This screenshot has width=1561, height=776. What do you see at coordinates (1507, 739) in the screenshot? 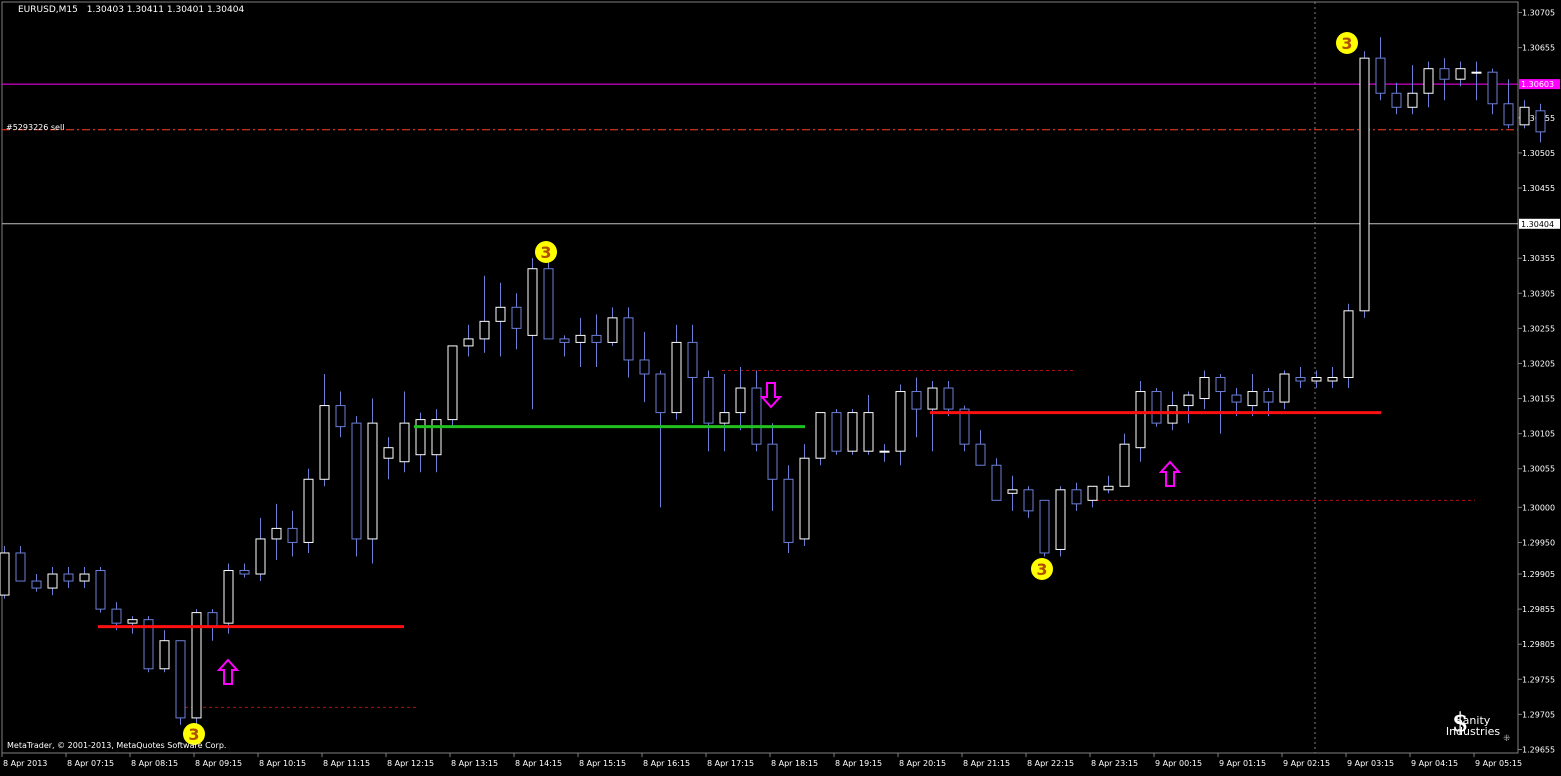
I see `chart-shift-icon: ⁜` at bounding box center [1507, 739].